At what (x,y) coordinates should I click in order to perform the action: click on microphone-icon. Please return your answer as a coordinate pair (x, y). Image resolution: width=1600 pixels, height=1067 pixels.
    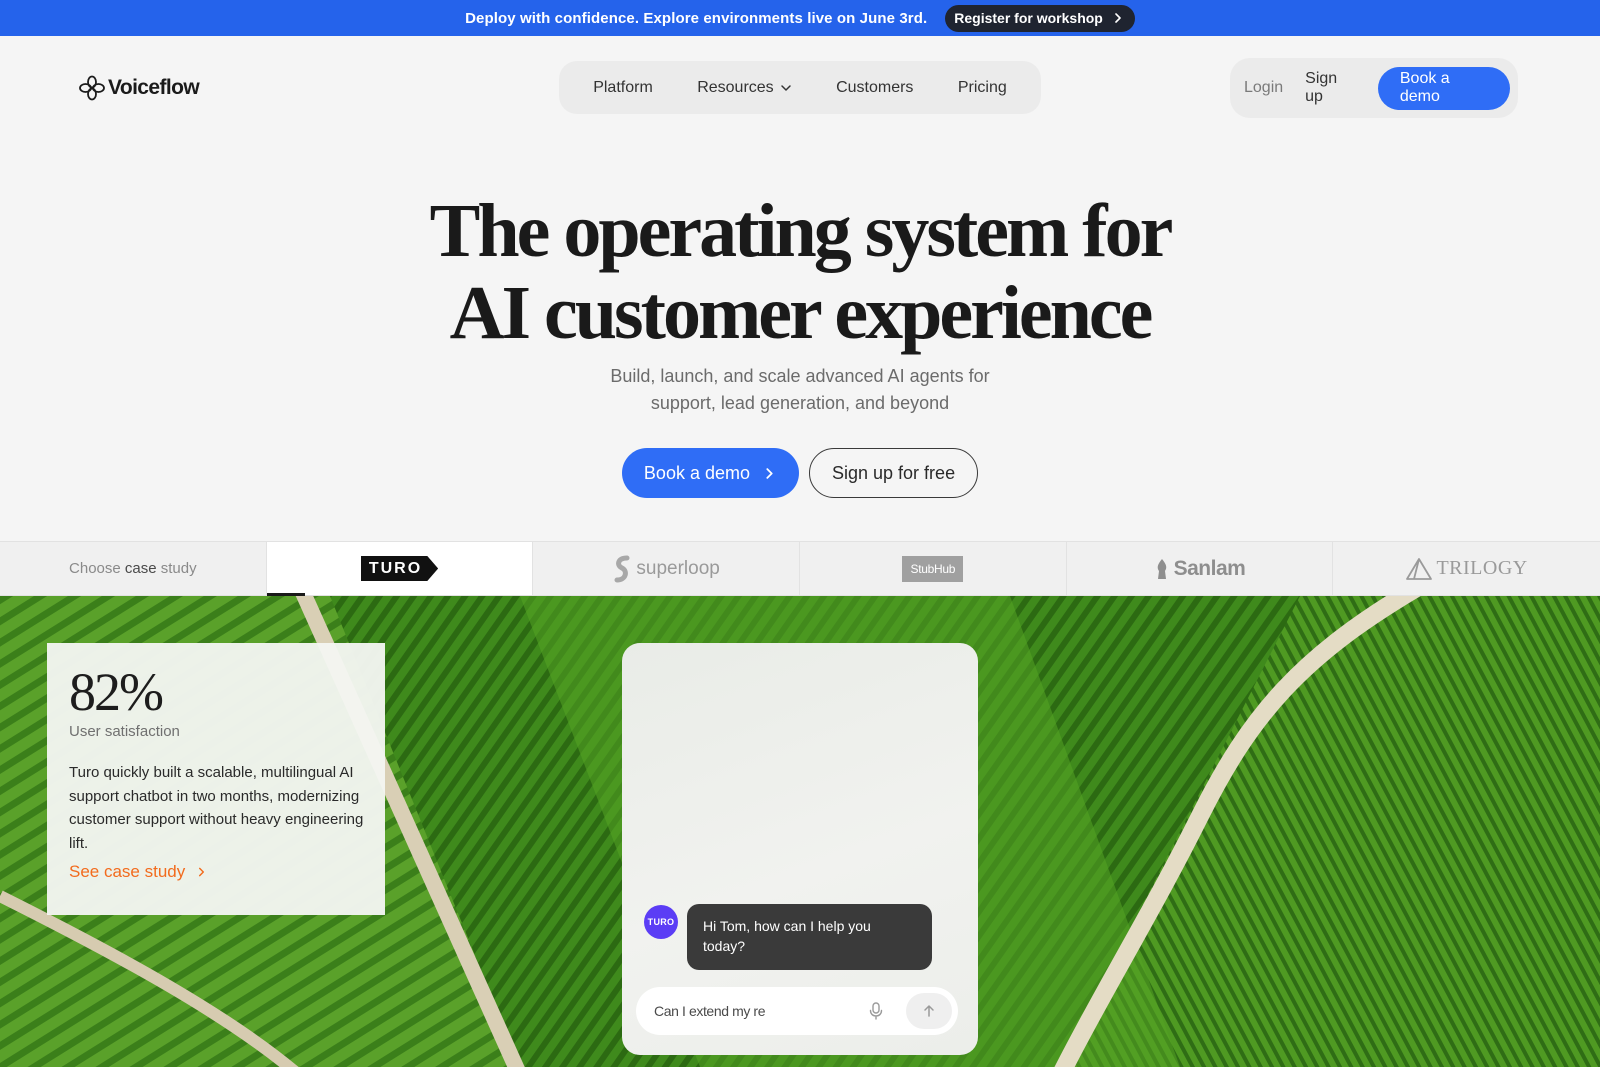
    Looking at the image, I should click on (876, 1011).